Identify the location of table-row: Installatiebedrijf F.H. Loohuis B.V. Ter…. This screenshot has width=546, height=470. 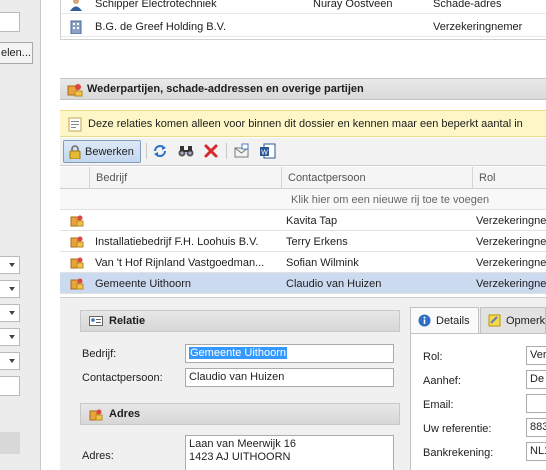
(303, 241).